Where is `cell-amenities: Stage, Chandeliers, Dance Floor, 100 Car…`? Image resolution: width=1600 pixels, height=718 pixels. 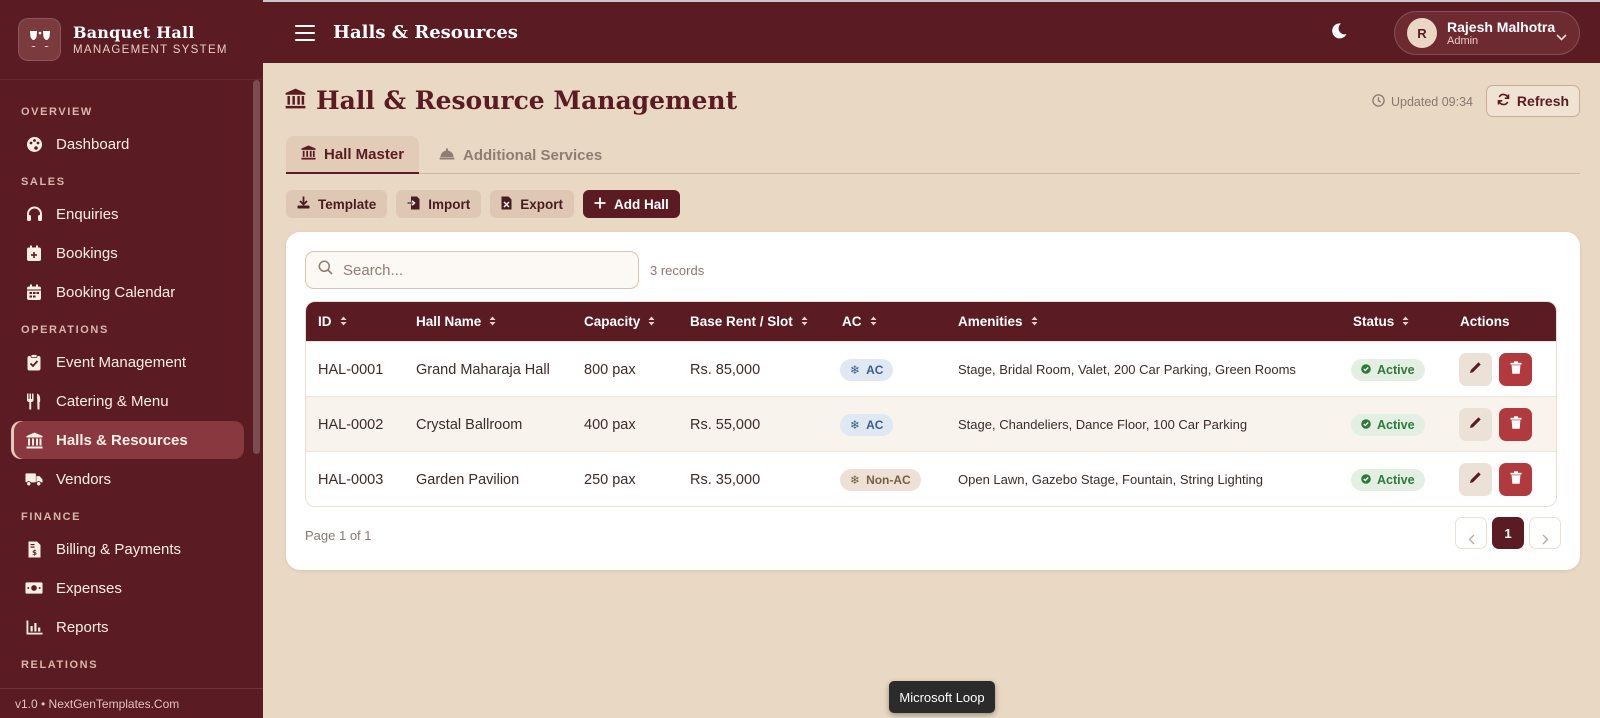
cell-amenities: Stage, Chandeliers, Dance Floor, 100 Car… is located at coordinates (1103, 424).